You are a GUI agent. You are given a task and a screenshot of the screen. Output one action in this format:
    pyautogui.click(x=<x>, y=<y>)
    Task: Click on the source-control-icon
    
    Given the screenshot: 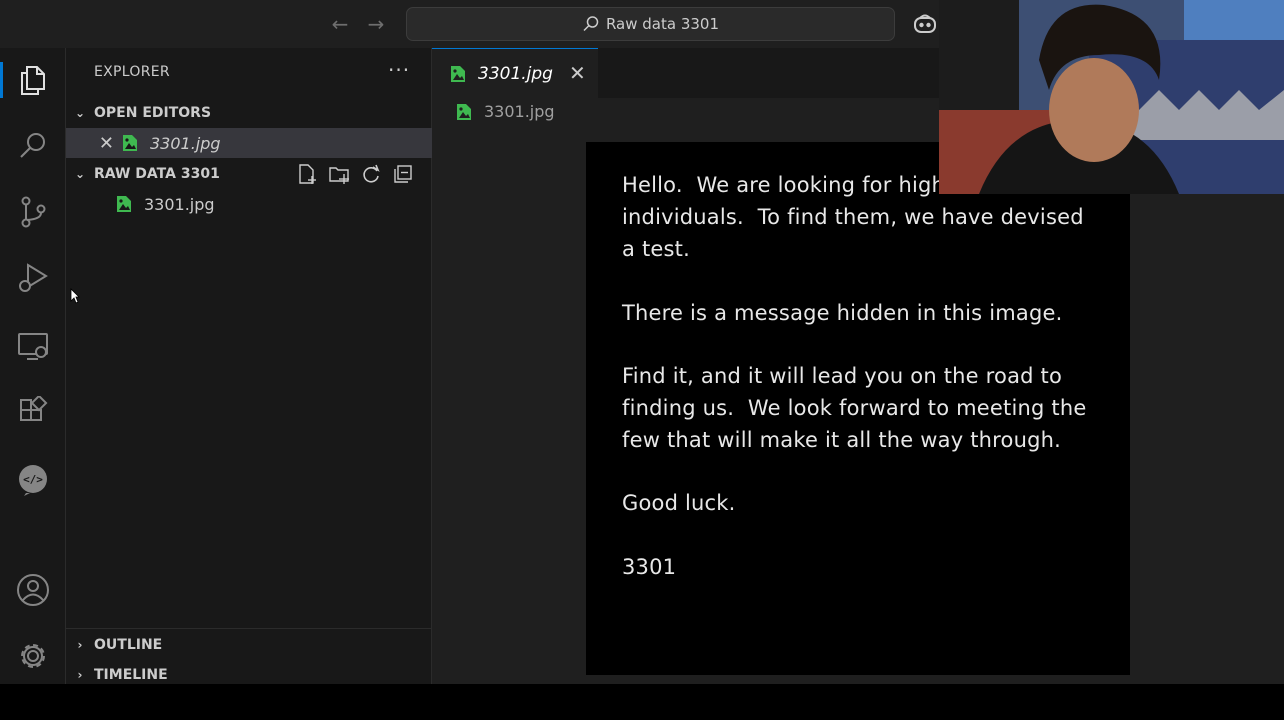 What is the action you would take?
    pyautogui.click(x=33, y=212)
    